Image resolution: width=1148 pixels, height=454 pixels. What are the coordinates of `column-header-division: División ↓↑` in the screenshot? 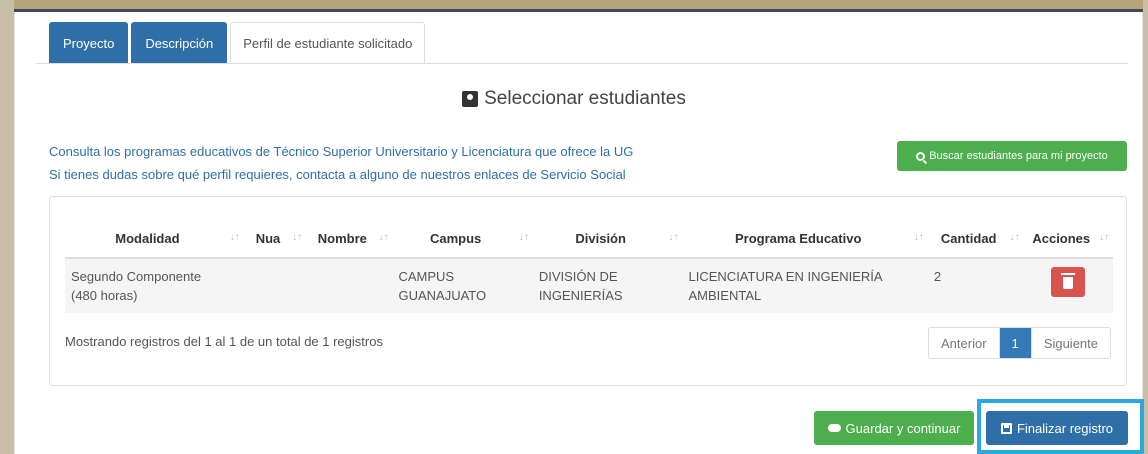 It's located at (607, 239).